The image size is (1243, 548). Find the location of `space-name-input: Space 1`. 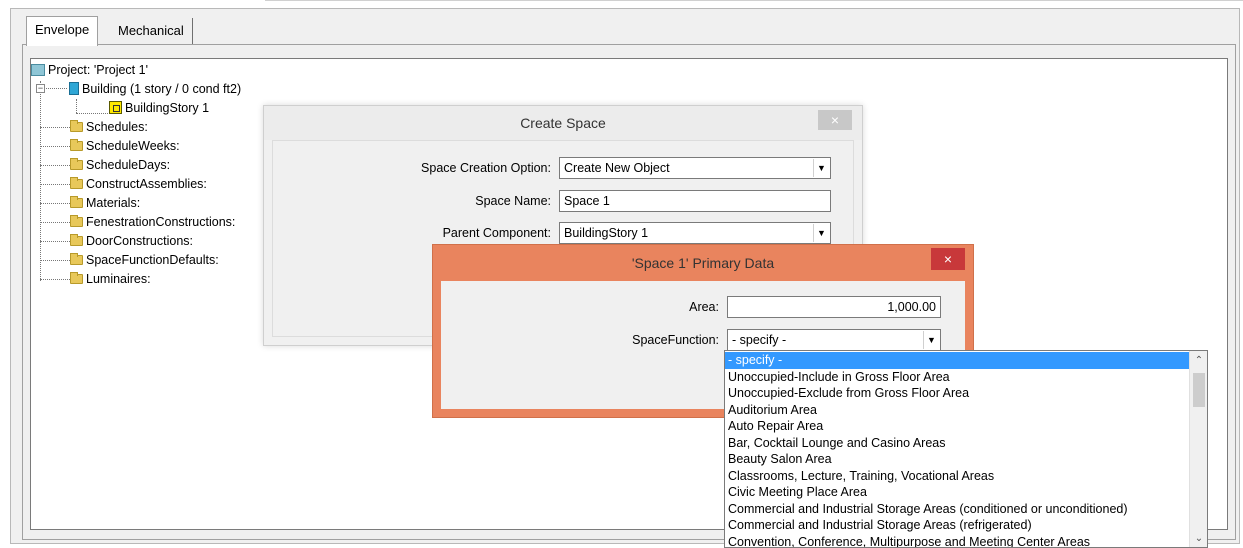

space-name-input: Space 1 is located at coordinates (695, 201).